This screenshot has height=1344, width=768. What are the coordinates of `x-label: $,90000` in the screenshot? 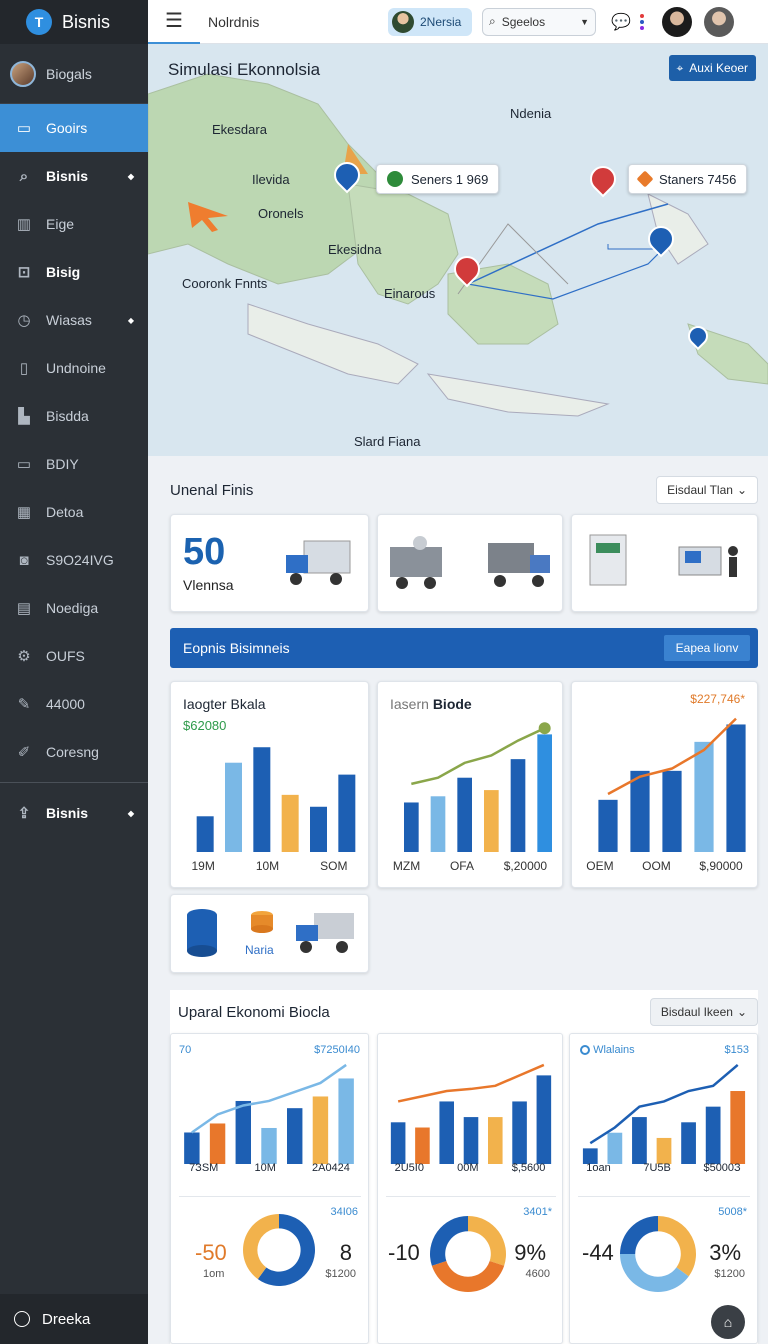 It's located at (721, 866).